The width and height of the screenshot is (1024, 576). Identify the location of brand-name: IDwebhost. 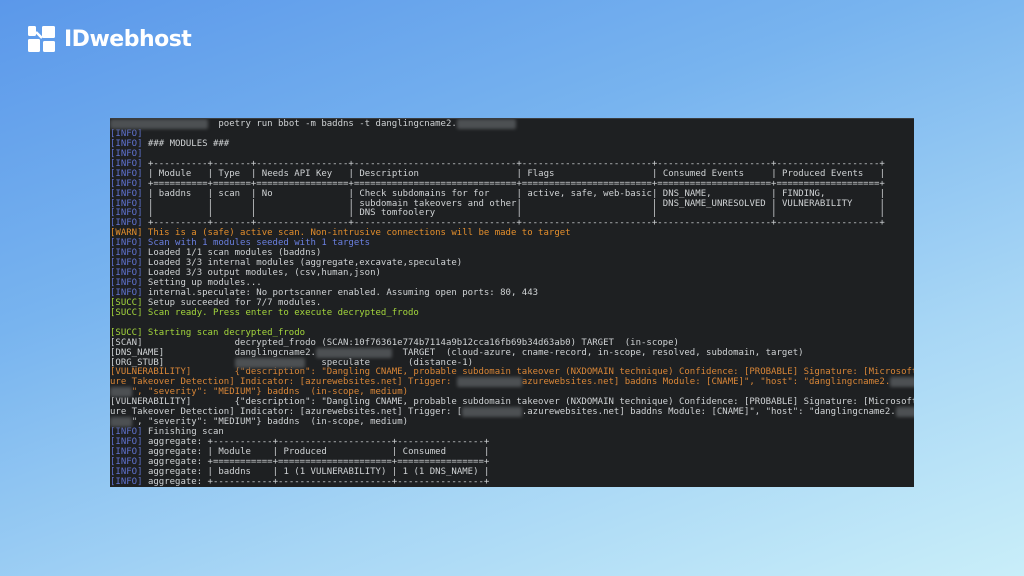
(128, 39).